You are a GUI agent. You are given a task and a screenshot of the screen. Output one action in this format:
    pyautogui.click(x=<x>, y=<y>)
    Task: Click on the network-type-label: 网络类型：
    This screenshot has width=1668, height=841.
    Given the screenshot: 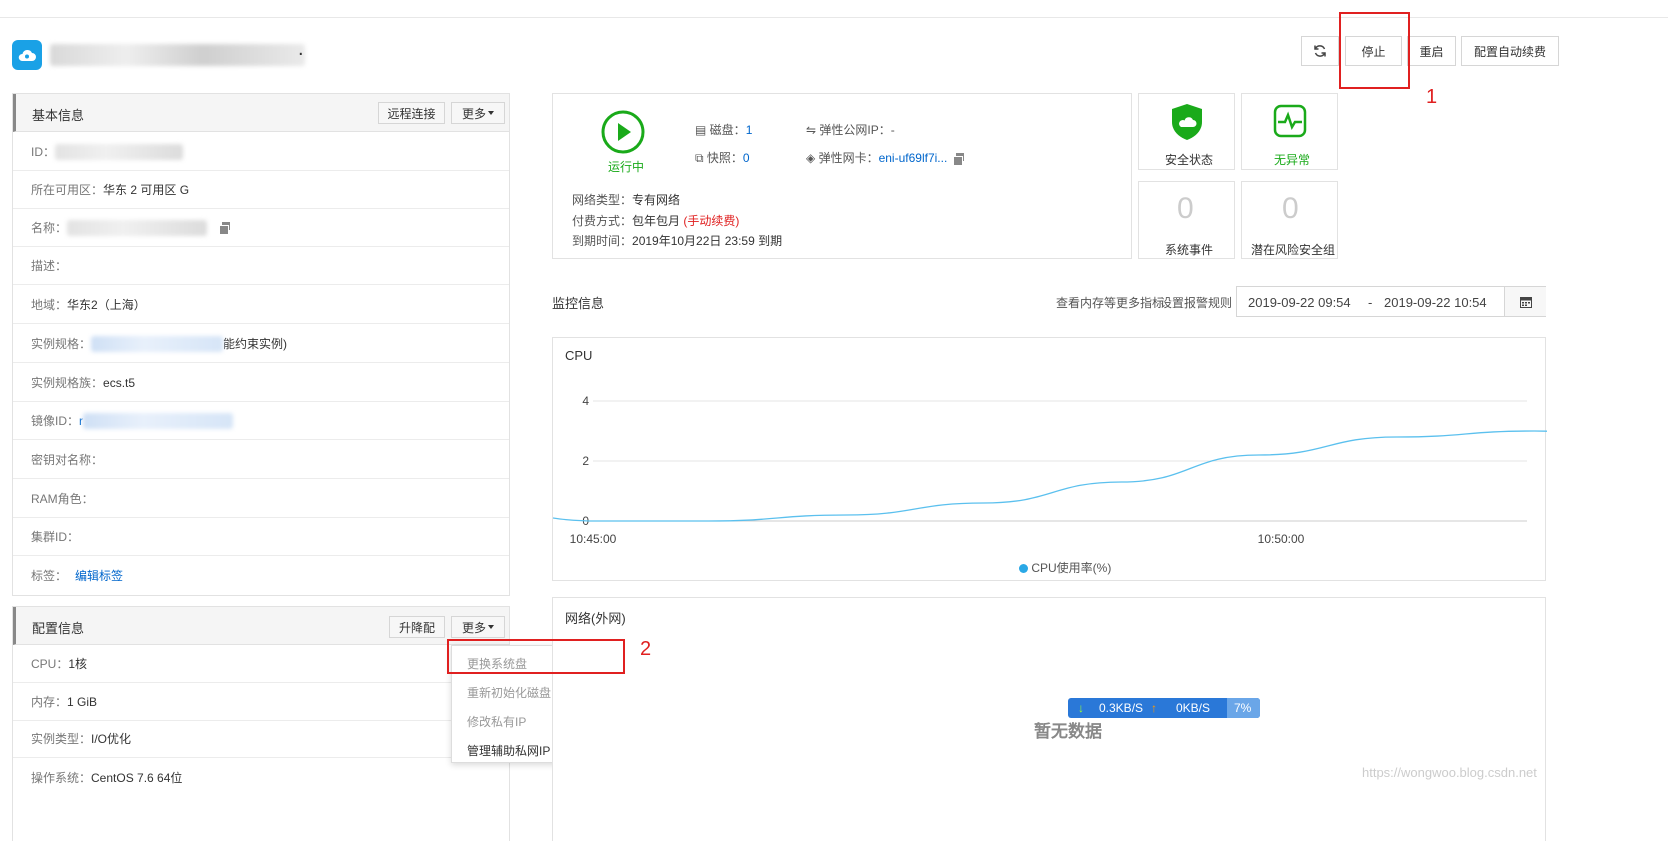 What is the action you would take?
    pyautogui.click(x=602, y=200)
    